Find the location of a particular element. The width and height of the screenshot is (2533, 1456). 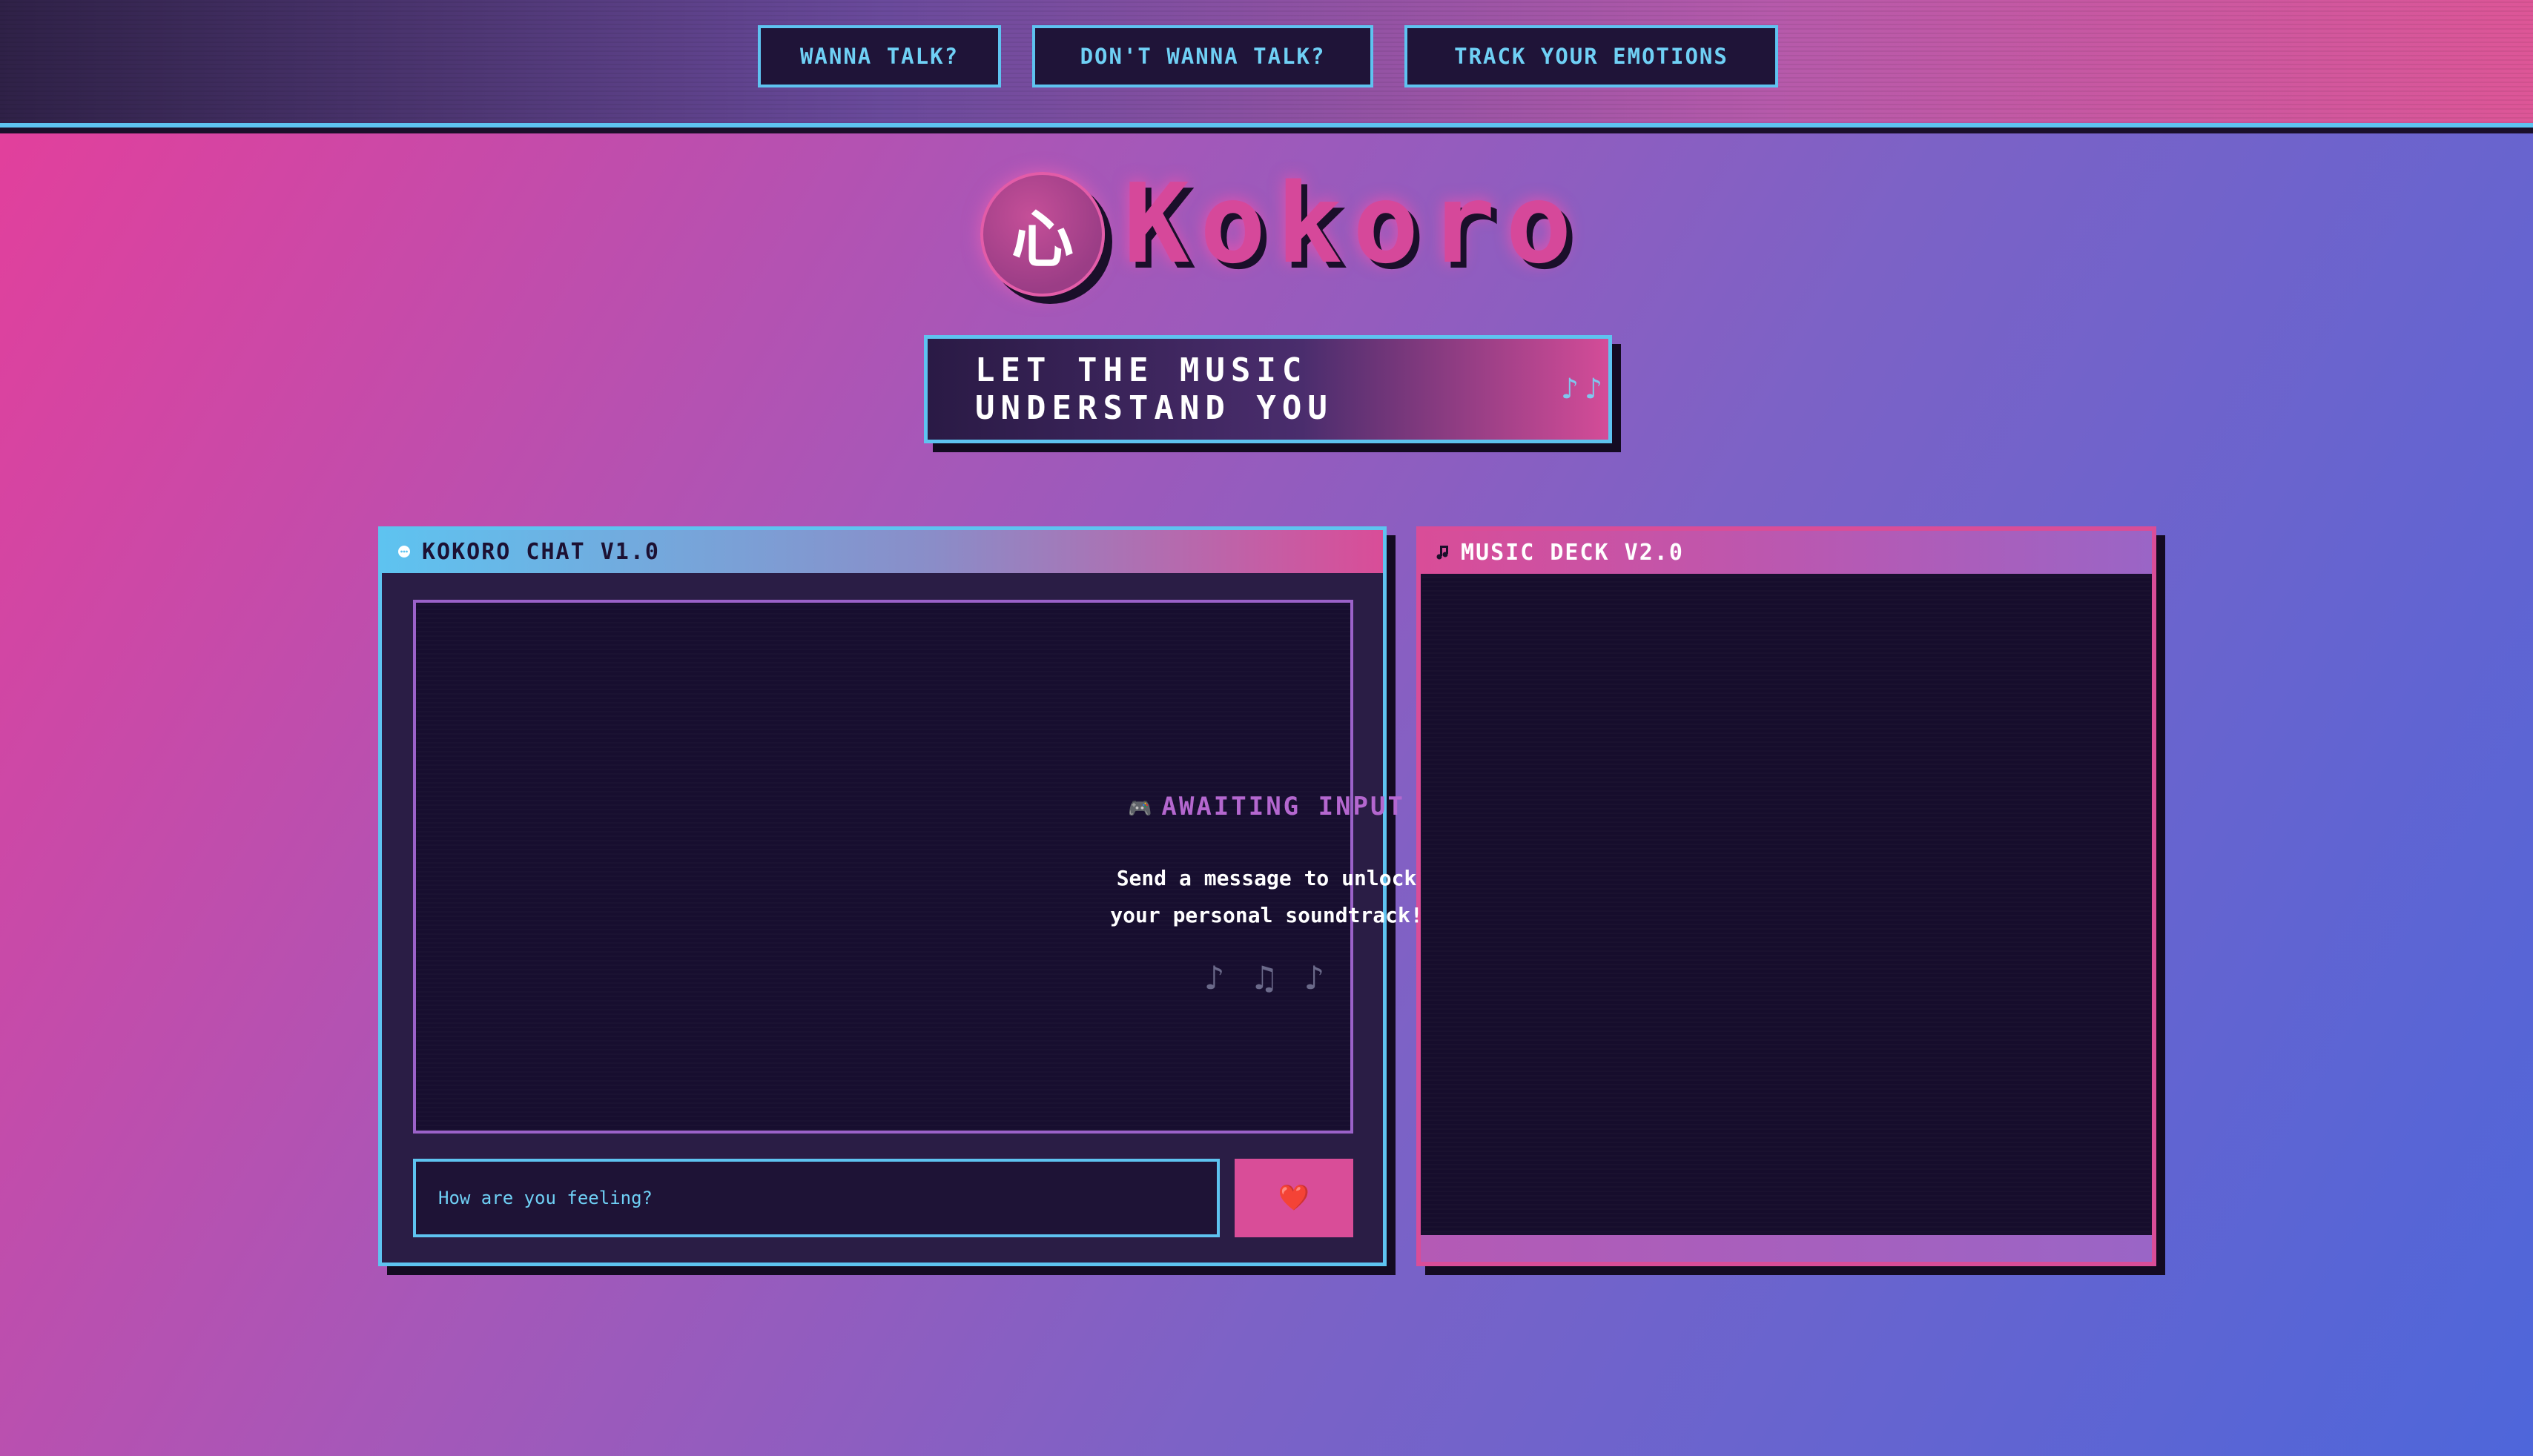

chat-panel-title: KOKORO CHAT V1.0 is located at coordinates (541, 551).